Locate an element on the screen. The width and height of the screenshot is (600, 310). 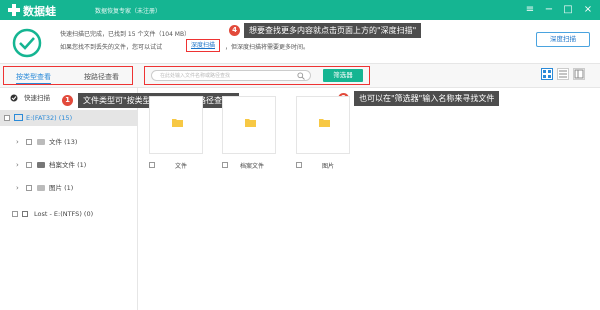
sidebar-item-label: Lost - E:(NTFS) (0) is located at coordinates (64, 214).